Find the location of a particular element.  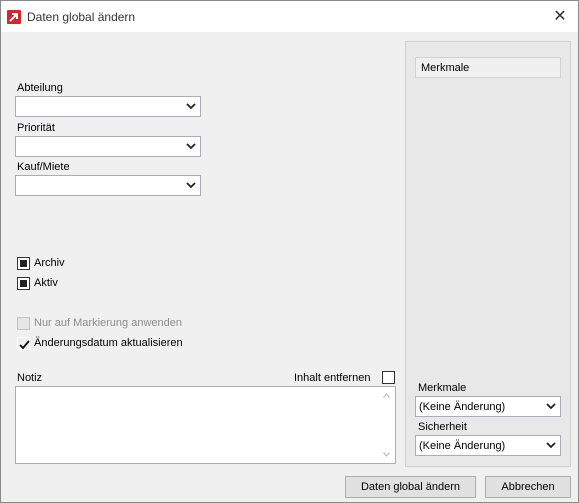

merkmale-header-label: Merkmale is located at coordinates (445, 68).